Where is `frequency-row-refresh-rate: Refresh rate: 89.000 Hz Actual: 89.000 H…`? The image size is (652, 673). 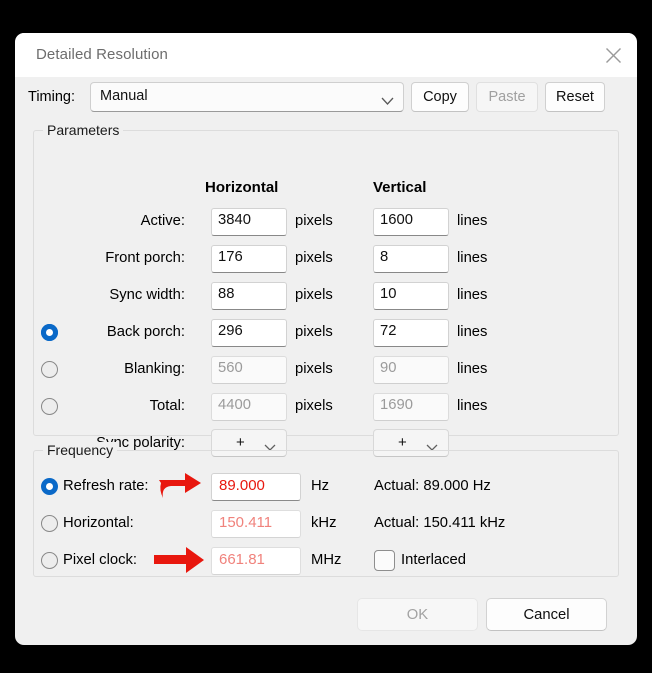
frequency-row-refresh-rate: Refresh rate: 89.000 Hz Actual: 89.000 H… is located at coordinates (326, 490).